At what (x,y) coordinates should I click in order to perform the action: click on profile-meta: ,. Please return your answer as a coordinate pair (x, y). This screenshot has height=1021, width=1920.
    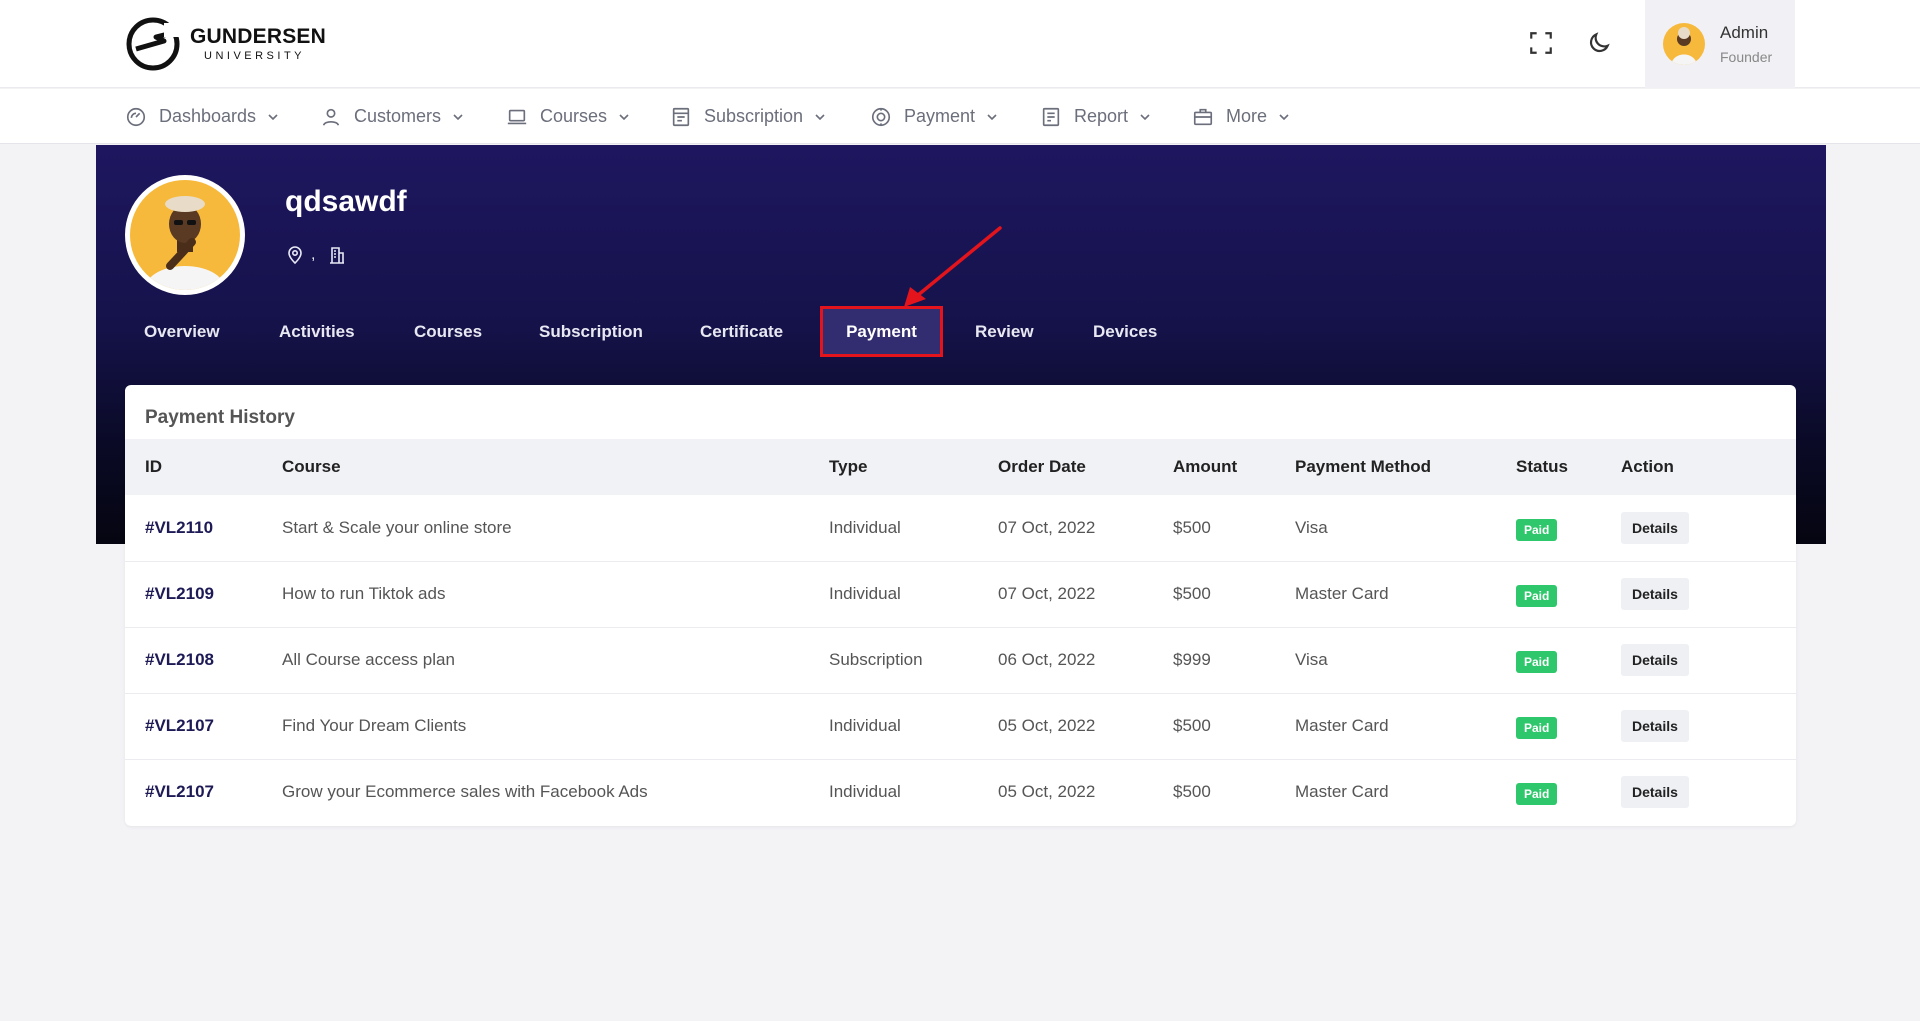
    Looking at the image, I should click on (316, 255).